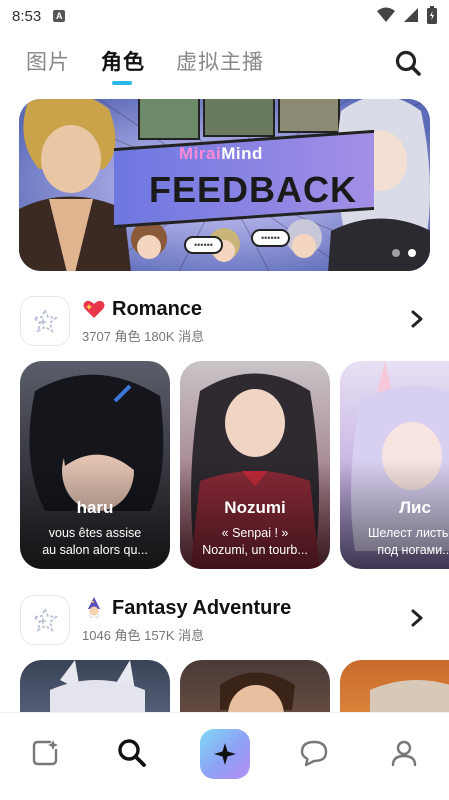 The width and height of the screenshot is (449, 800). I want to click on nav-profile, so click(404, 753).